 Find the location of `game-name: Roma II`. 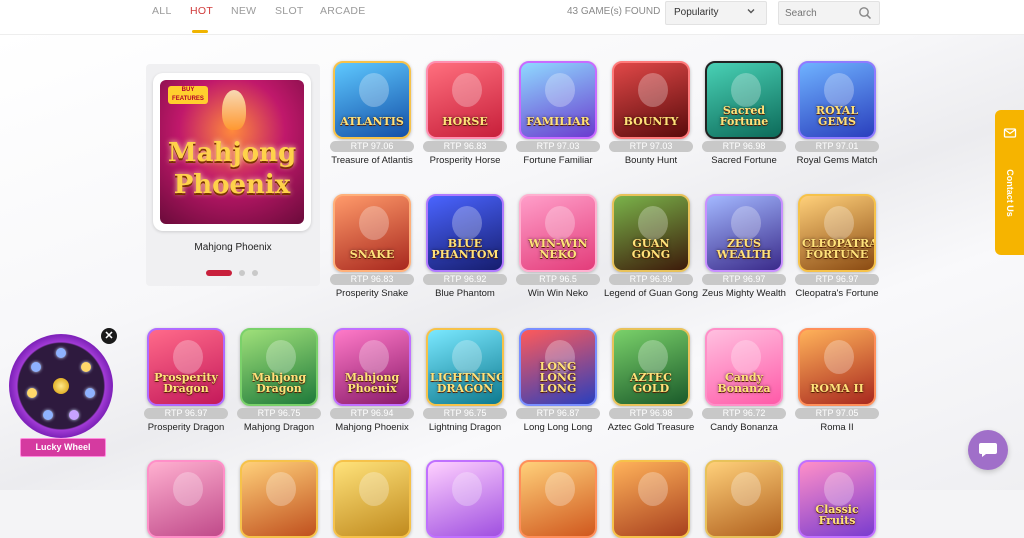

game-name: Roma II is located at coordinates (837, 428).